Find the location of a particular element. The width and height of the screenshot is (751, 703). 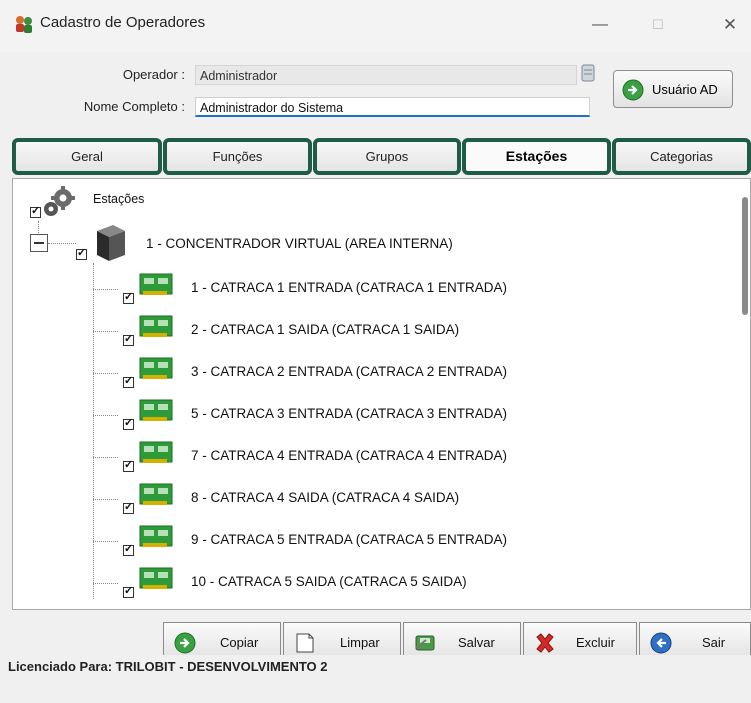

tab-grupos: Grupos is located at coordinates (387, 156).